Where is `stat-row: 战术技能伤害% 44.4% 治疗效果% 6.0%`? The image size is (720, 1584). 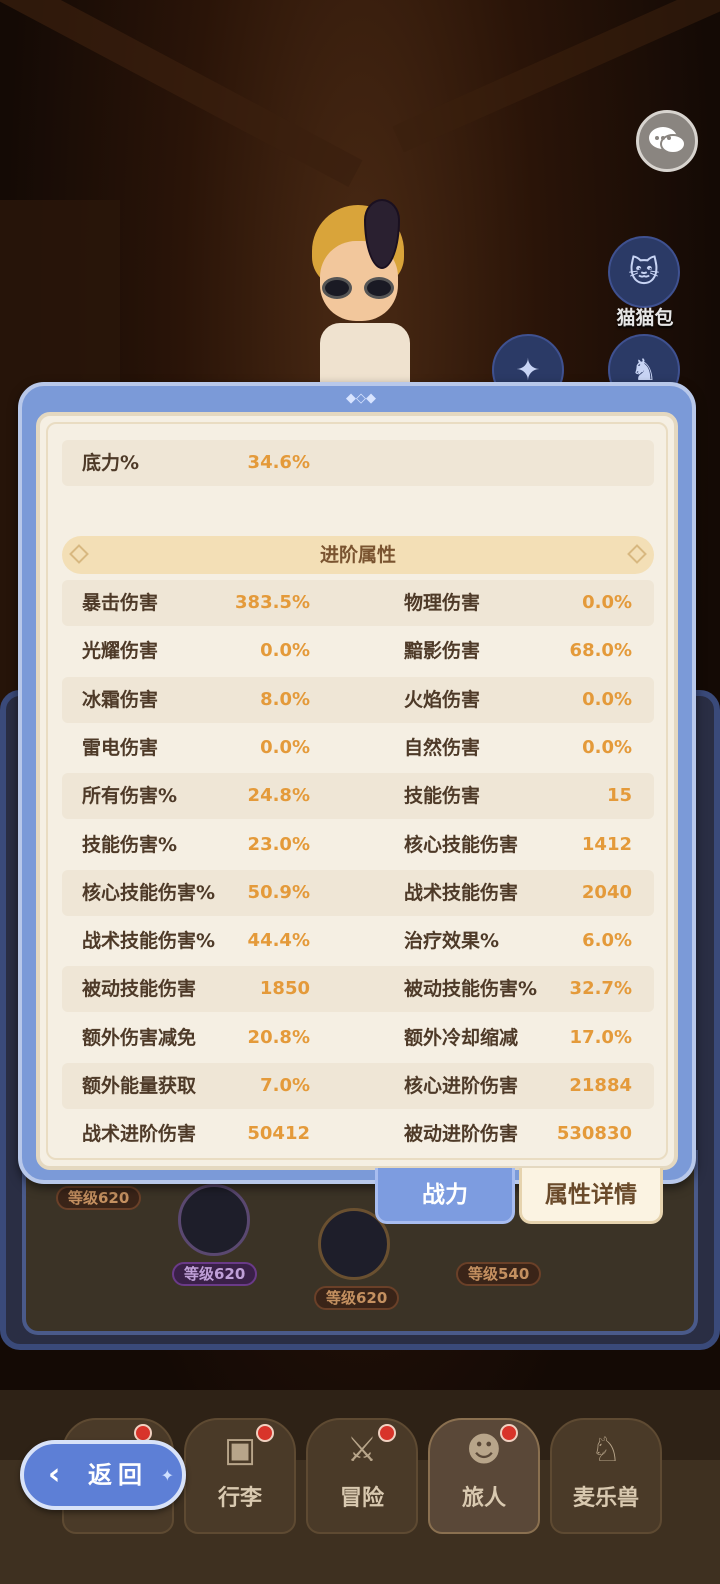
stat-row: 战术技能伤害% 44.4% 治疗效果% 6.0% is located at coordinates (358, 941).